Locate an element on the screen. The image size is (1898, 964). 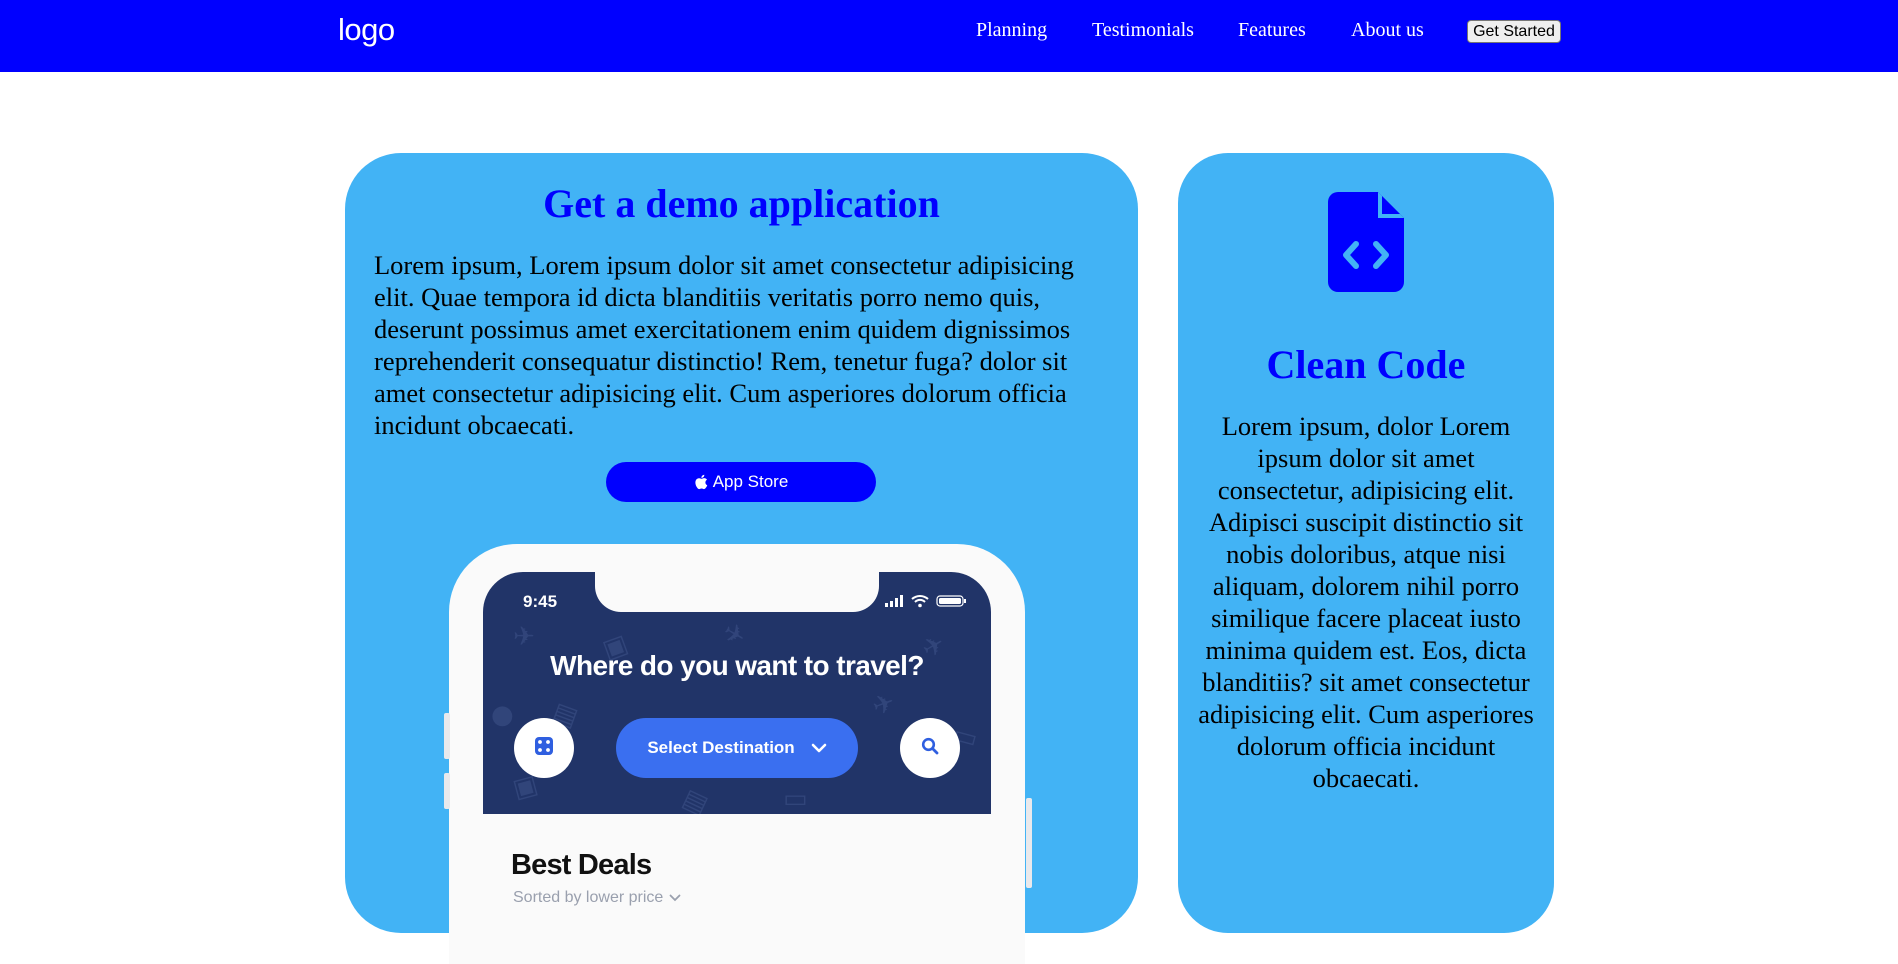
nav-planning: Planning is located at coordinates (1011, 30).